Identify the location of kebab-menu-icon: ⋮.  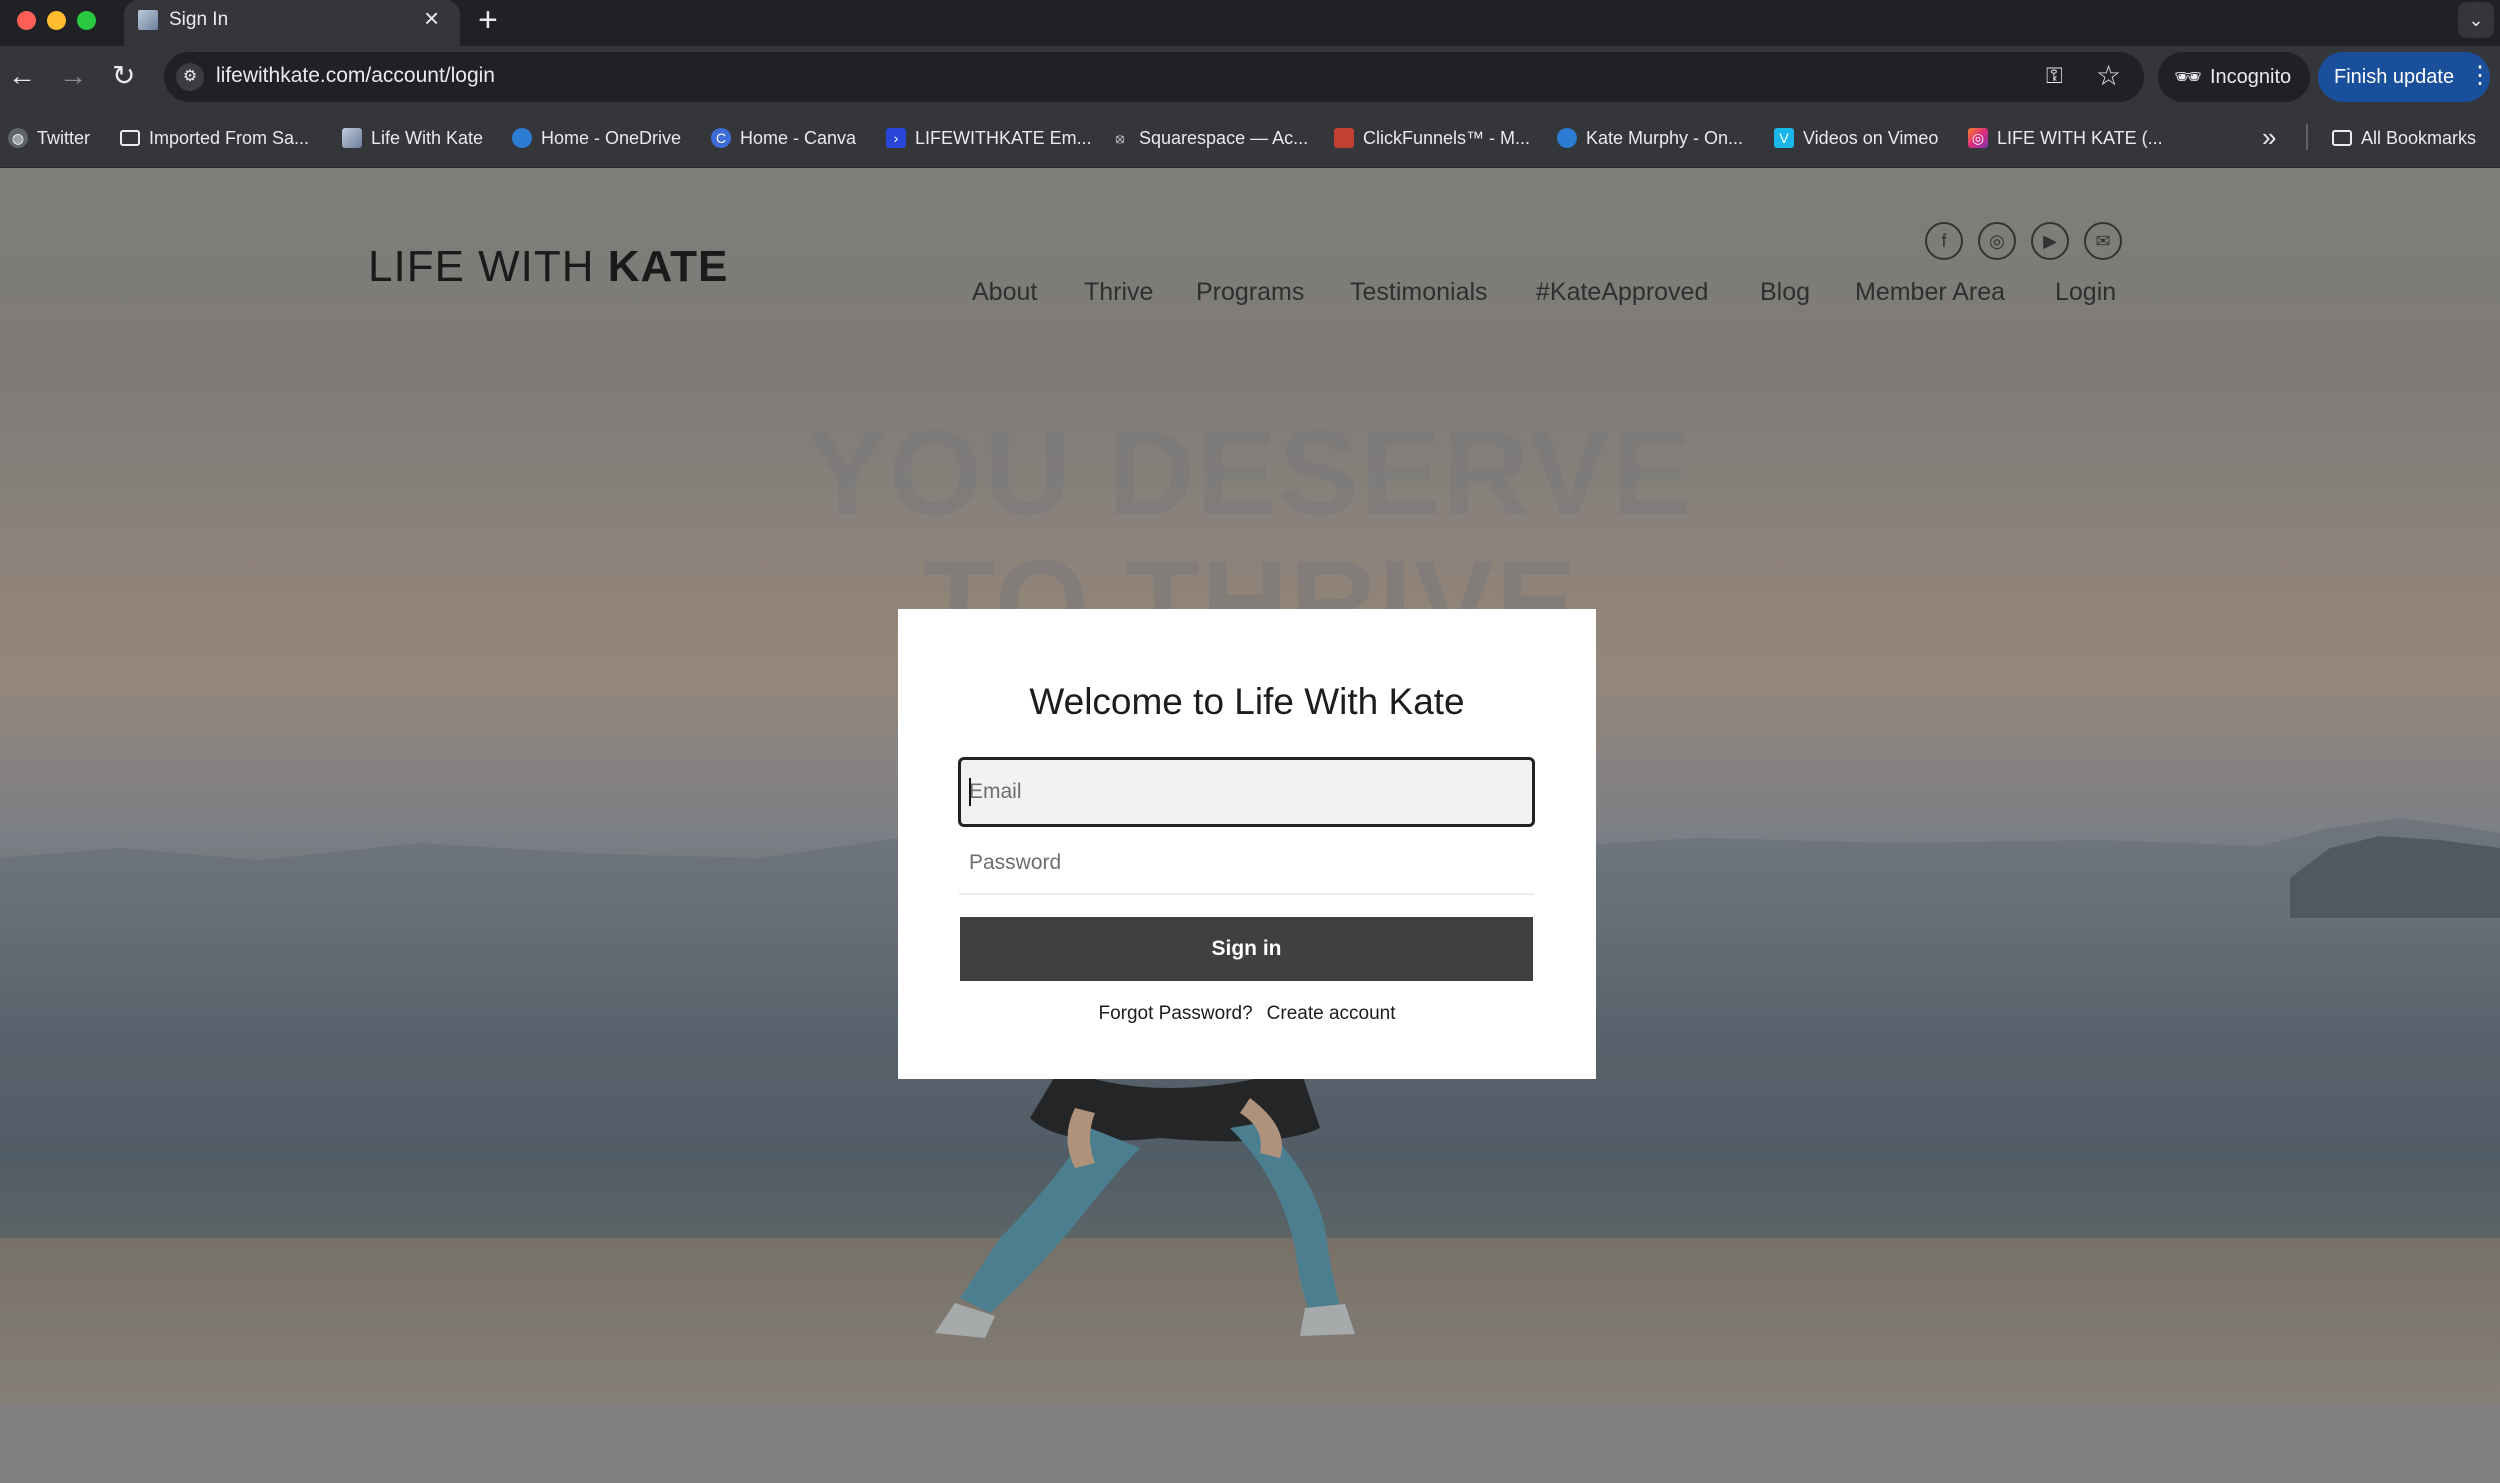
(2480, 76).